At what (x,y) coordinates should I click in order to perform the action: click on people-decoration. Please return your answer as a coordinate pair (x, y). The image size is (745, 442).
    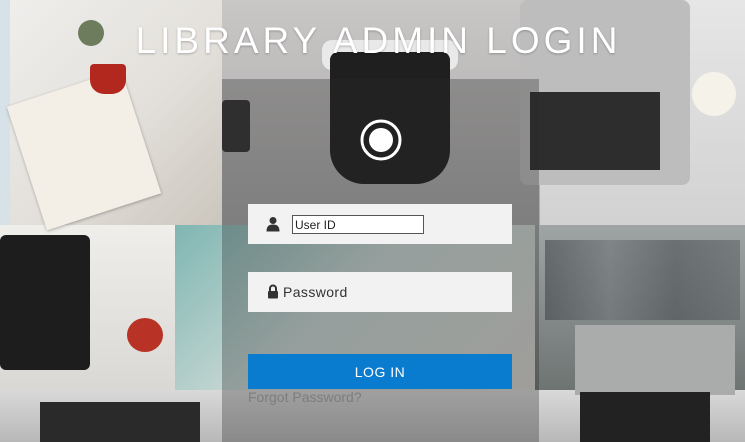
    Looking at the image, I should click on (642, 280).